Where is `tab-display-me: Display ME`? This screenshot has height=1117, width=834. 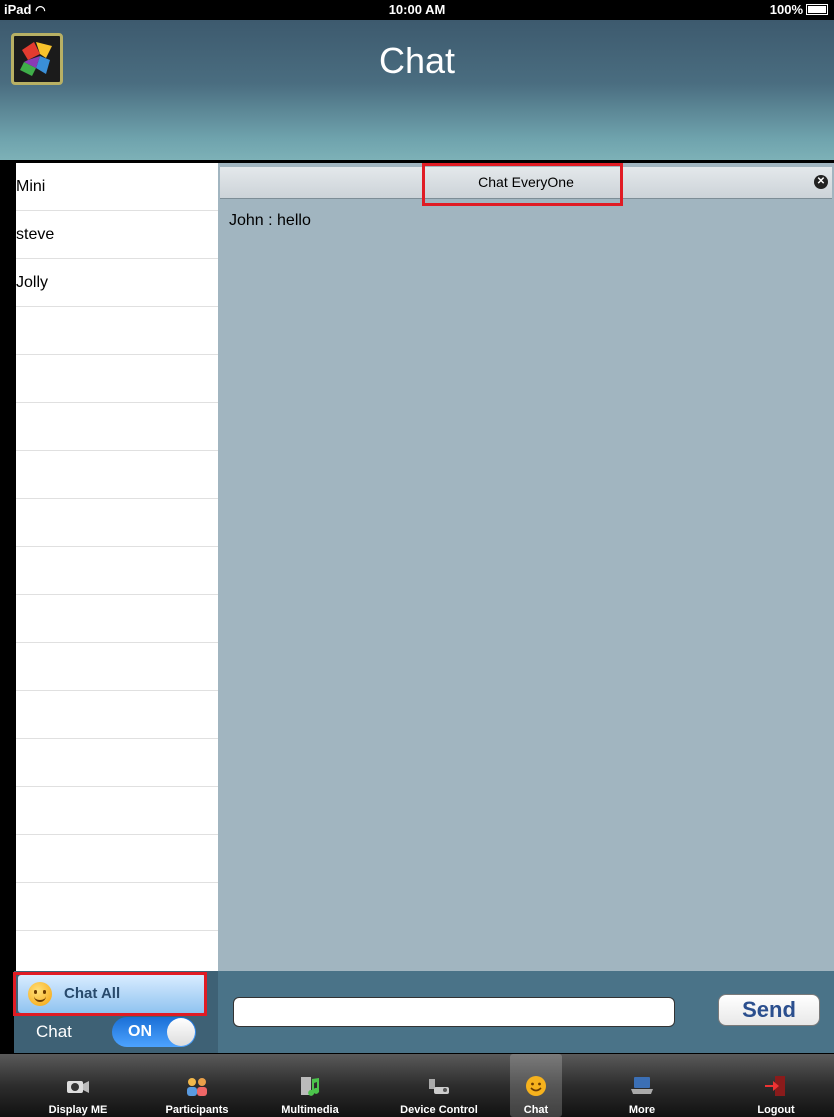
tab-display-me: Display ME is located at coordinates (78, 1085).